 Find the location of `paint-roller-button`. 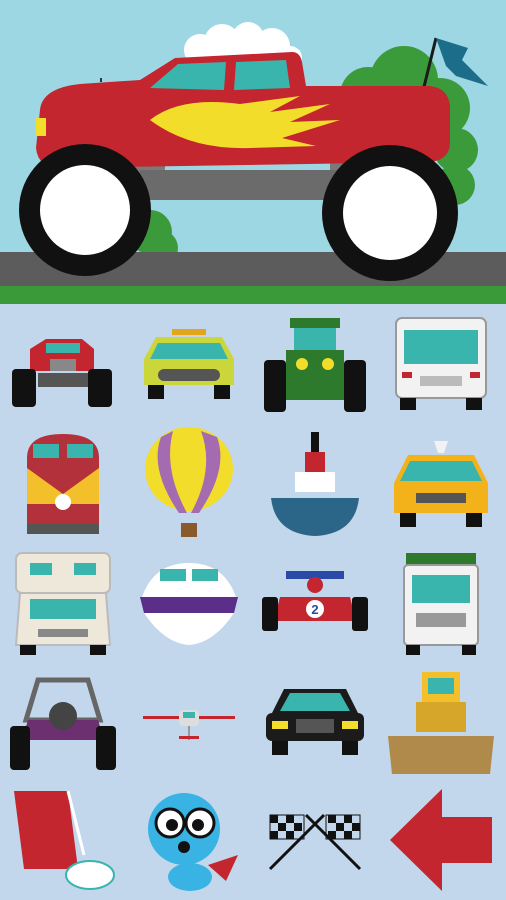

paint-roller-button is located at coordinates (63, 839).